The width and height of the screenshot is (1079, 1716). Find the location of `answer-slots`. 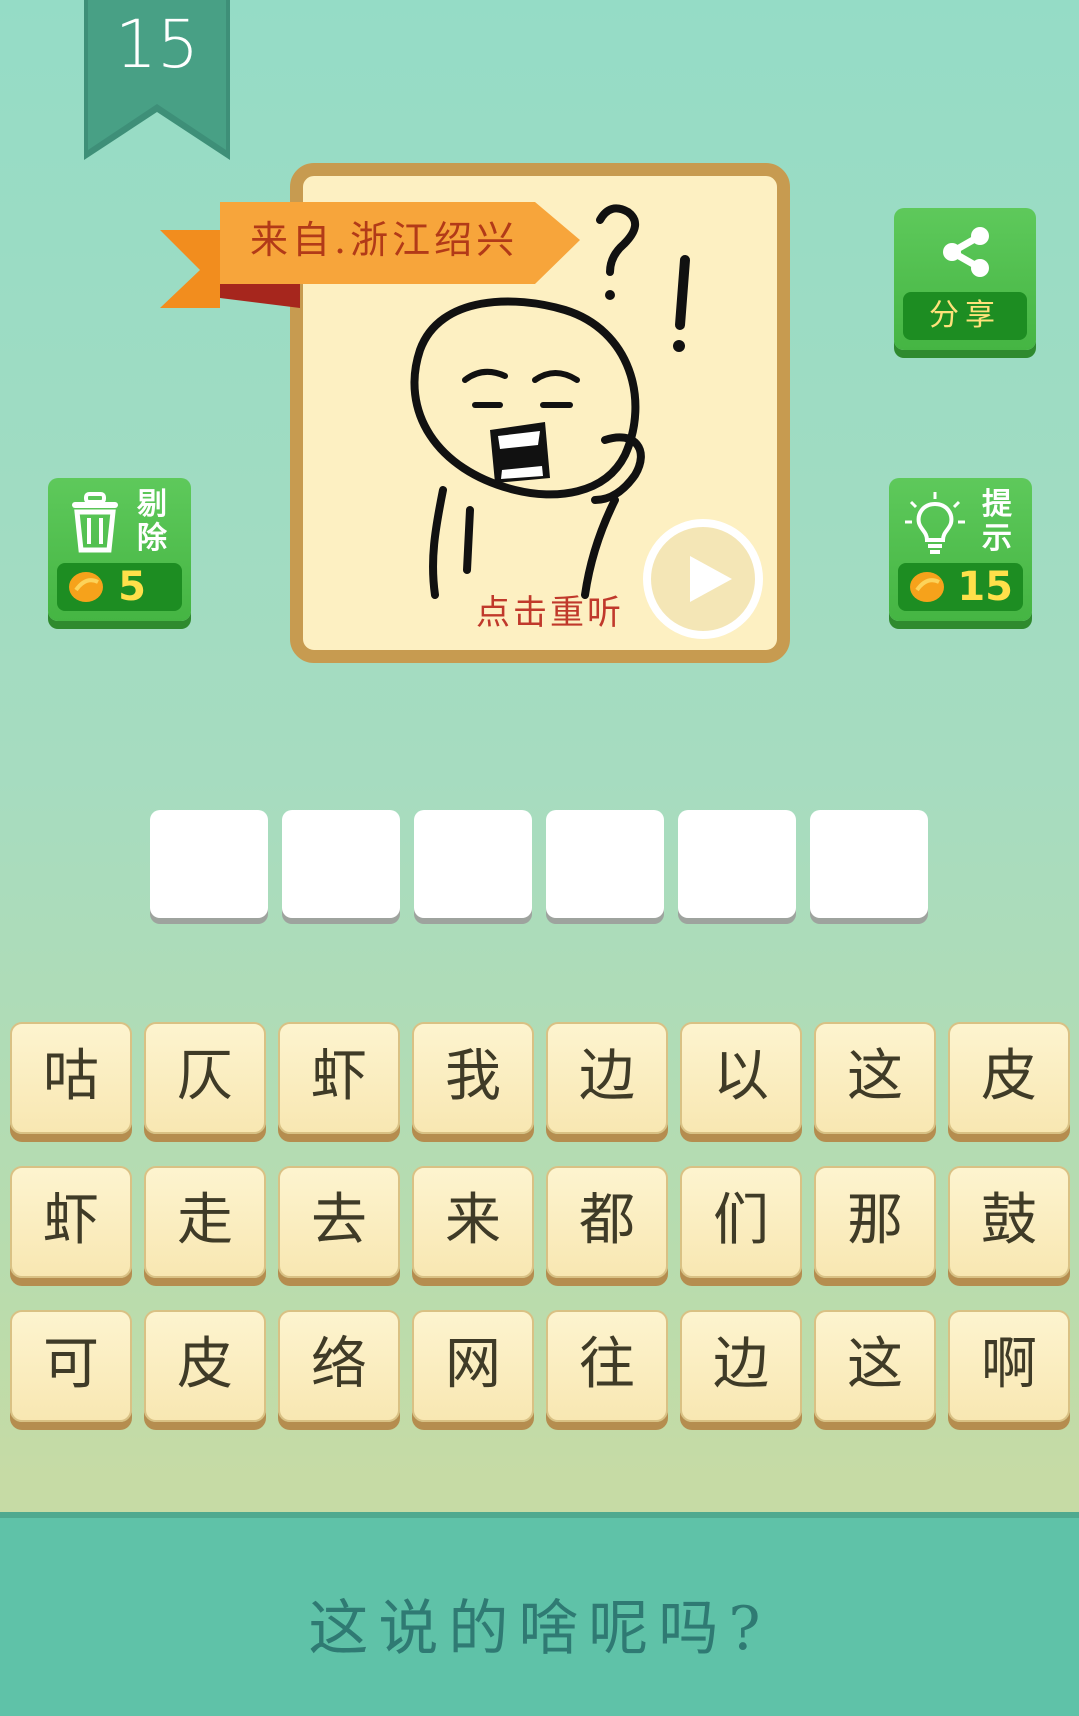

answer-slots is located at coordinates (541, 867).